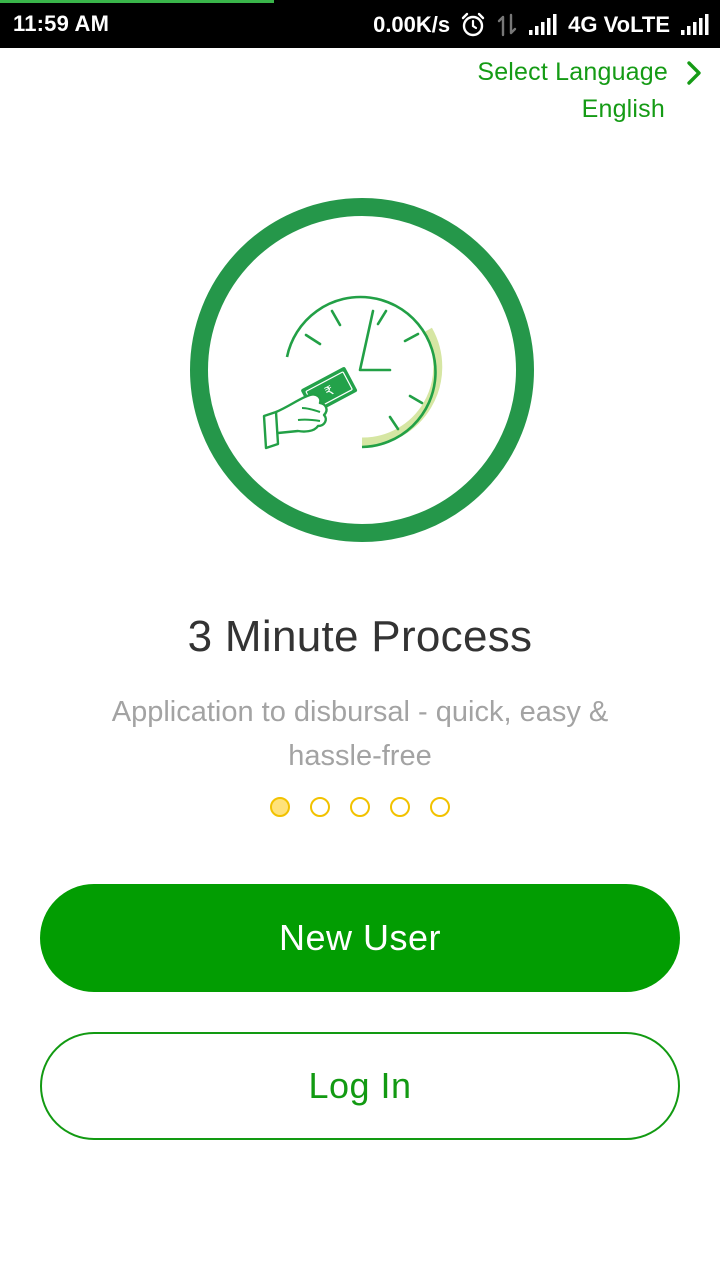 The image size is (720, 1280). What do you see at coordinates (694, 73) in the screenshot?
I see `chevron-right-icon` at bounding box center [694, 73].